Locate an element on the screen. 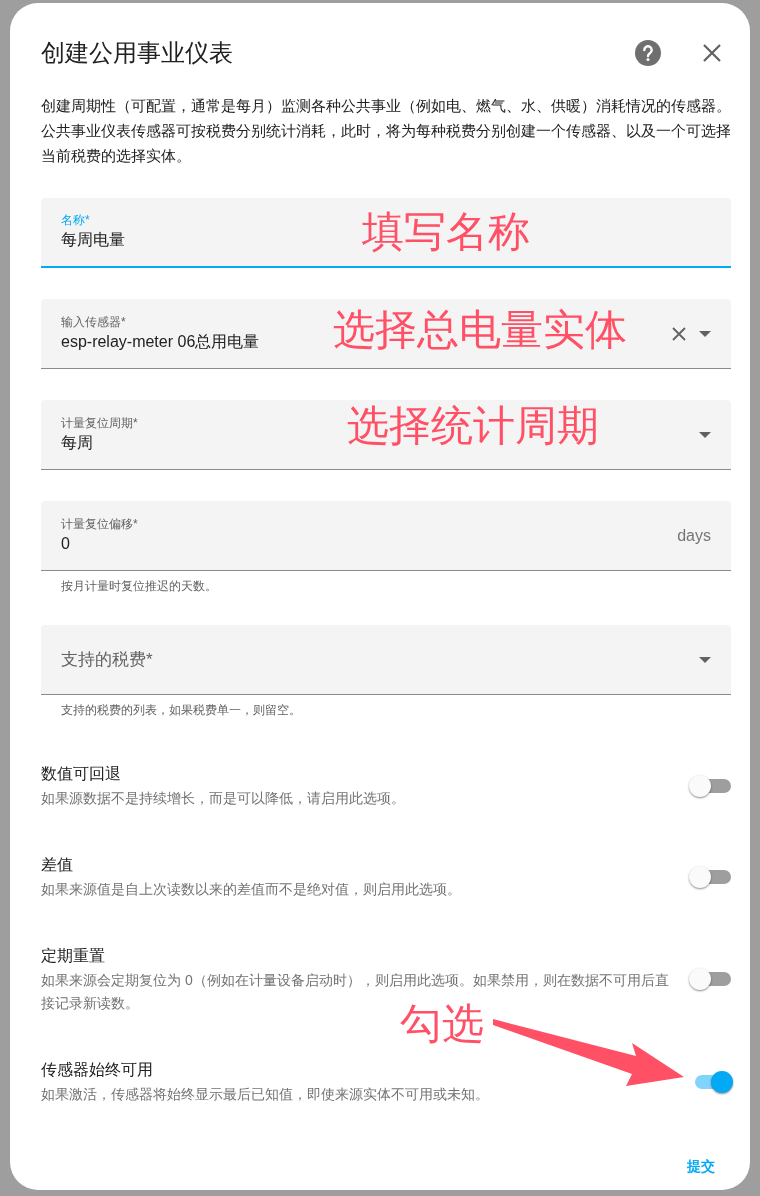 This screenshot has height=1196, width=760. option-title: 传感器始终可用 is located at coordinates (97, 1070).